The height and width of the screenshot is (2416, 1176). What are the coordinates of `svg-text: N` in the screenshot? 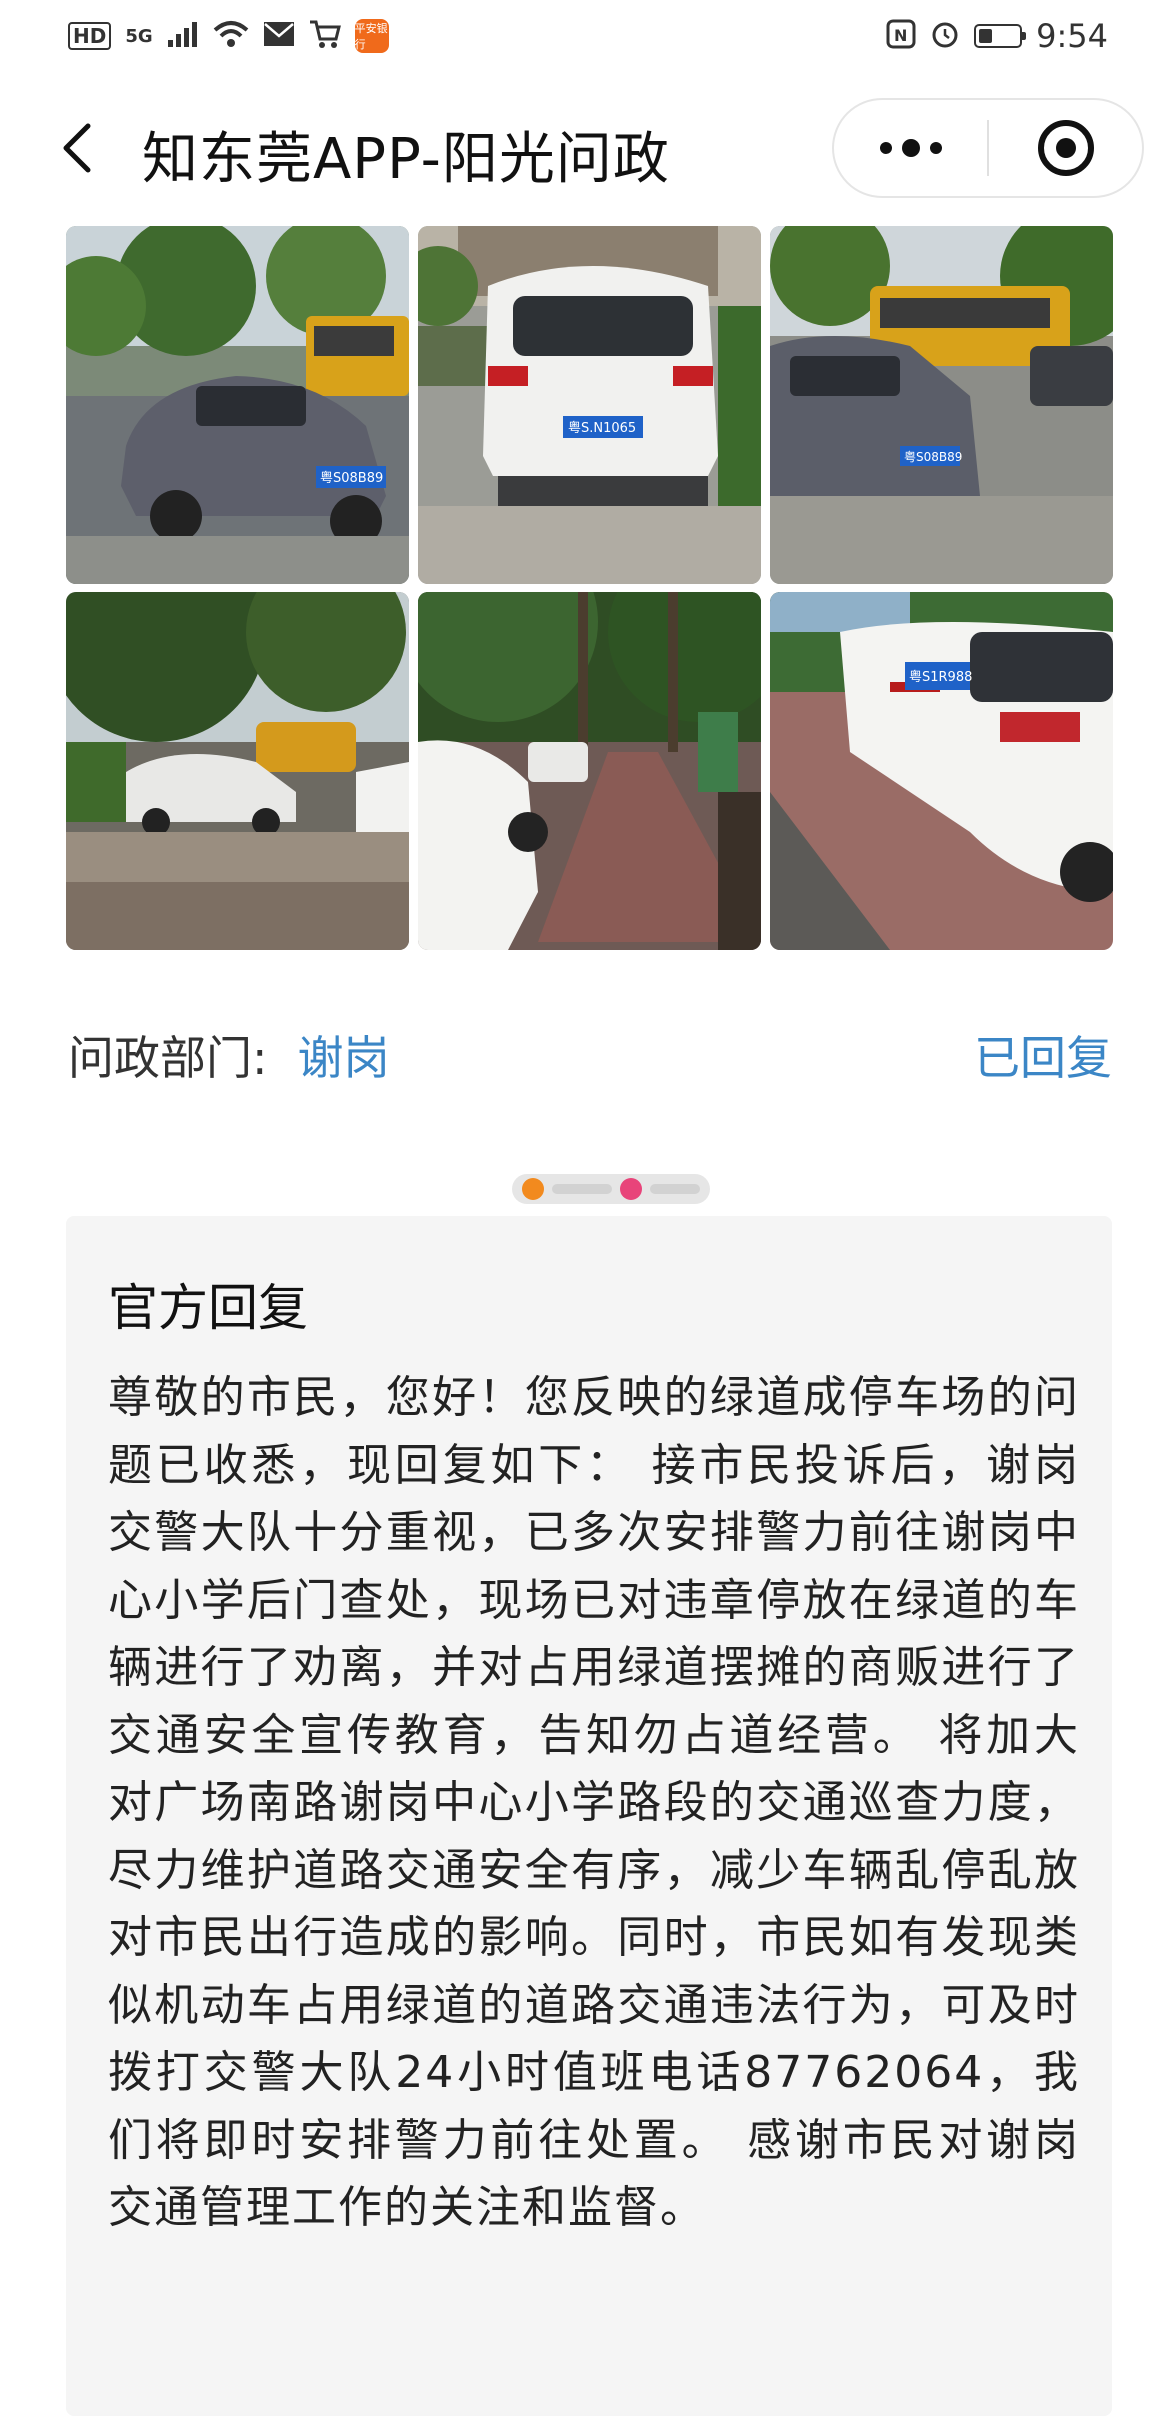 It's located at (900, 35).